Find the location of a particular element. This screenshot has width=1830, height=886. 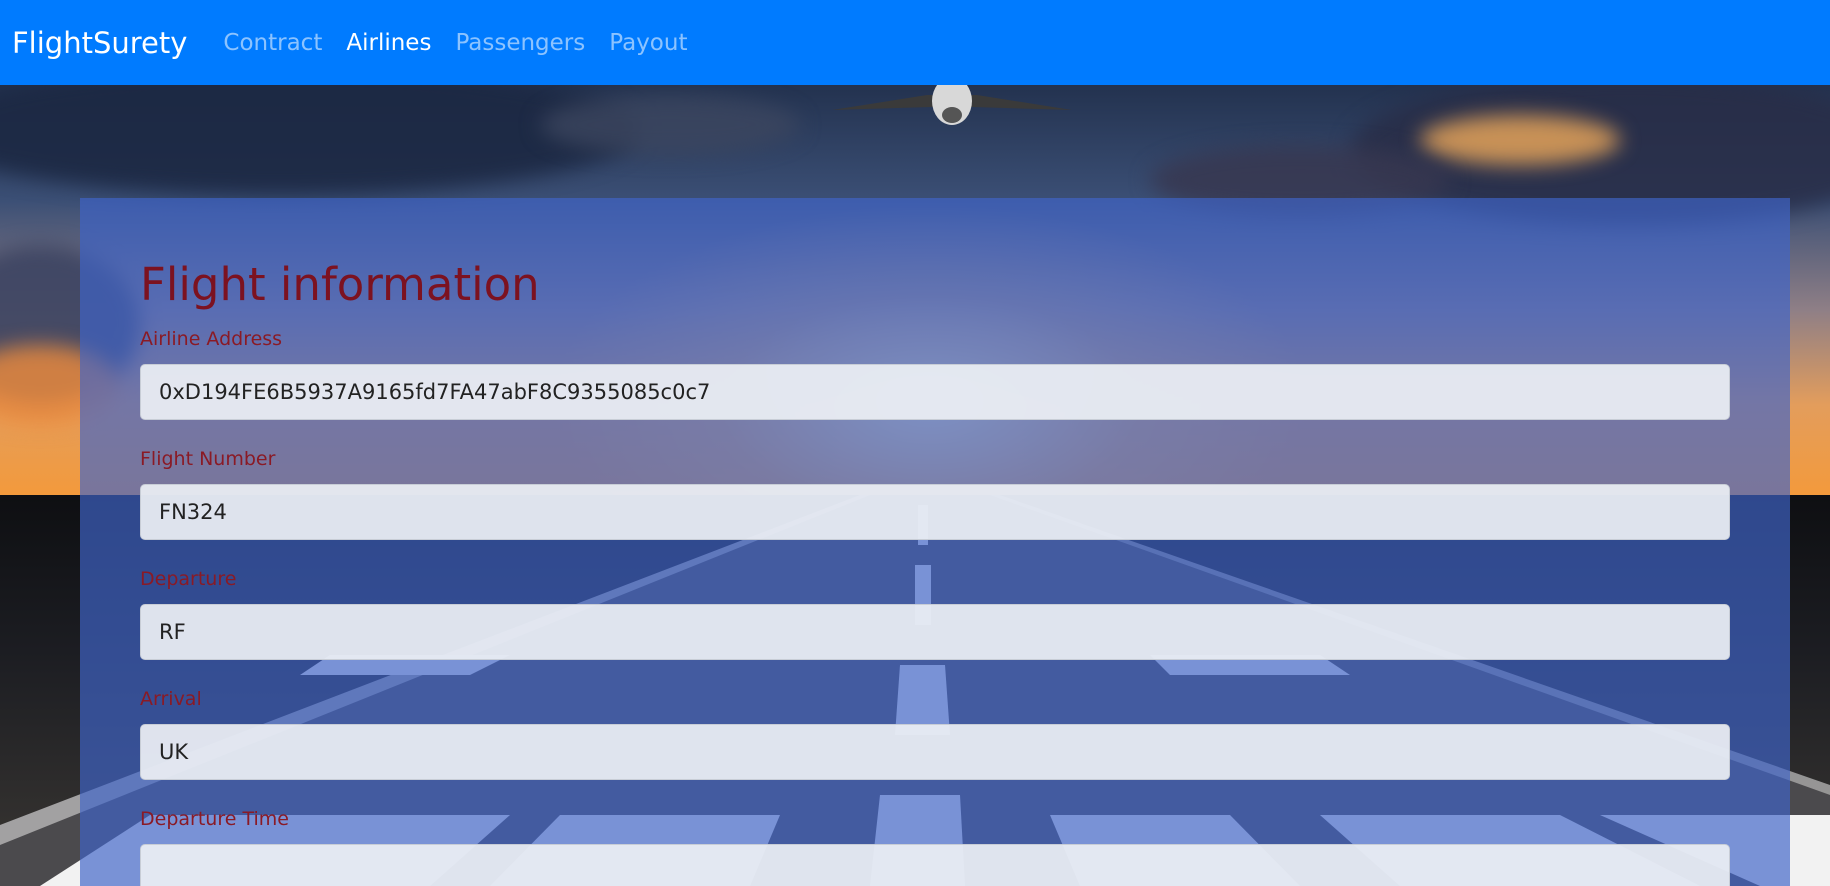

departure-time-input is located at coordinates (935, 865).